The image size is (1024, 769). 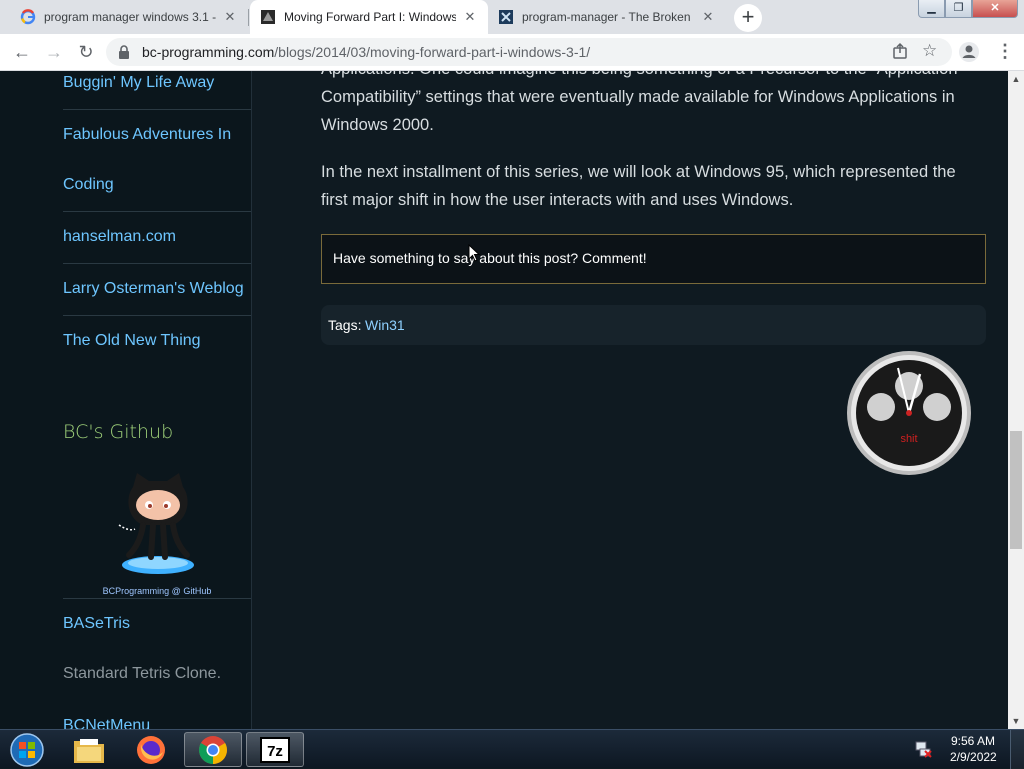 What do you see at coordinates (1017, 749) in the screenshot?
I see `show-desktop-button` at bounding box center [1017, 749].